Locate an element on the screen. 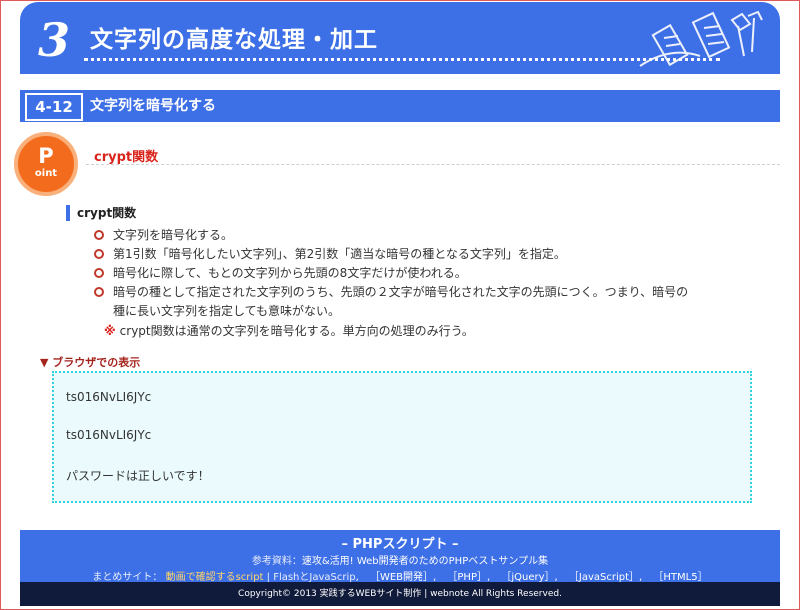  note: ※ crypt関数は通常の文字列を暗号化する。単方向の処理のみ行う。 is located at coordinates (289, 331).